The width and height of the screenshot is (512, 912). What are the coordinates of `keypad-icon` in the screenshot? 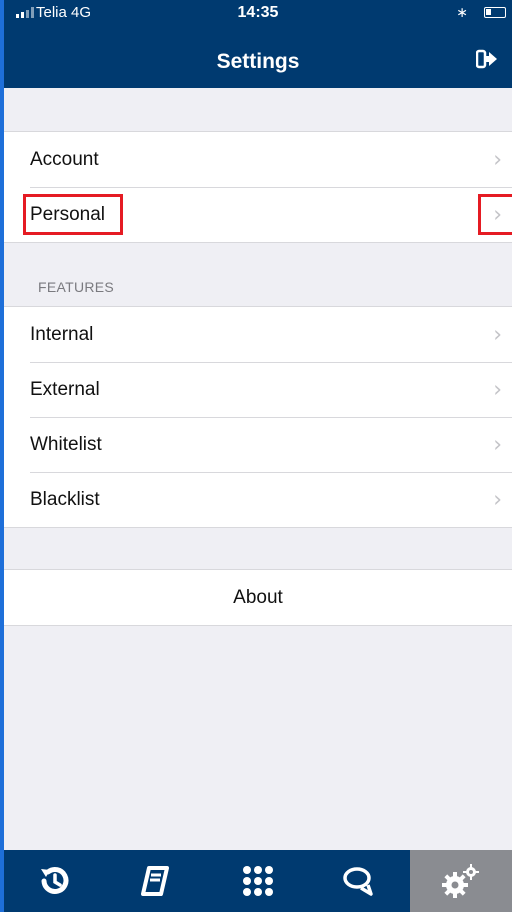 It's located at (257, 881).